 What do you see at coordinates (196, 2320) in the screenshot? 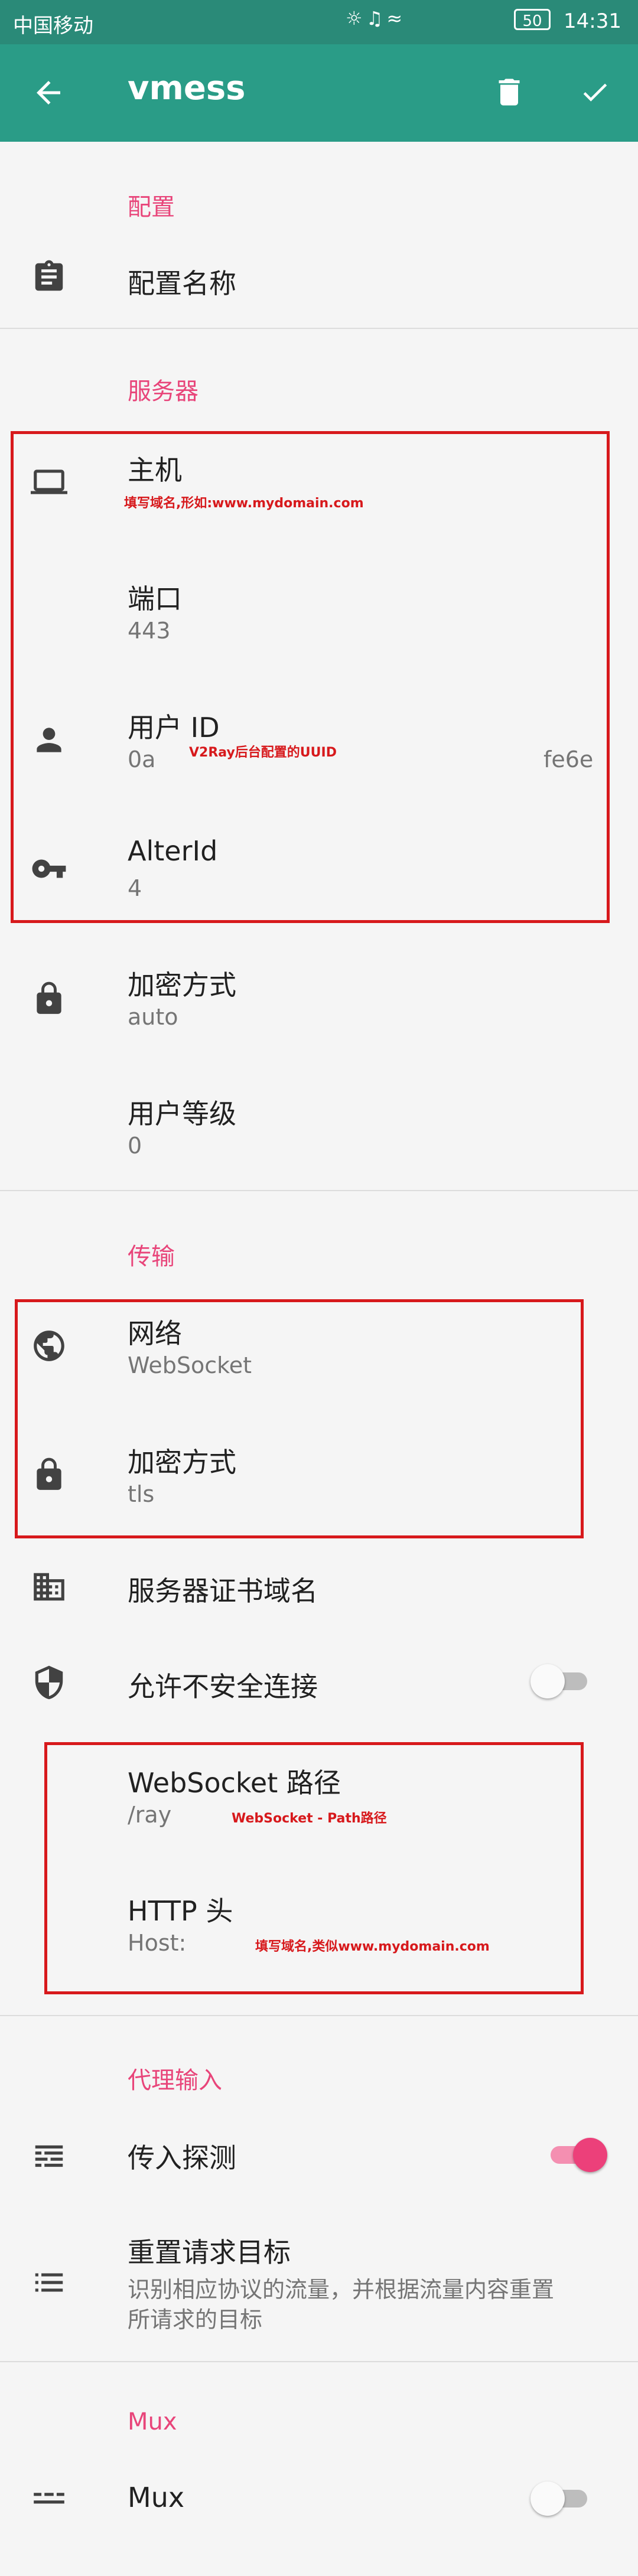
I see `route-only-desc-2: 所请求的目标` at bounding box center [196, 2320].